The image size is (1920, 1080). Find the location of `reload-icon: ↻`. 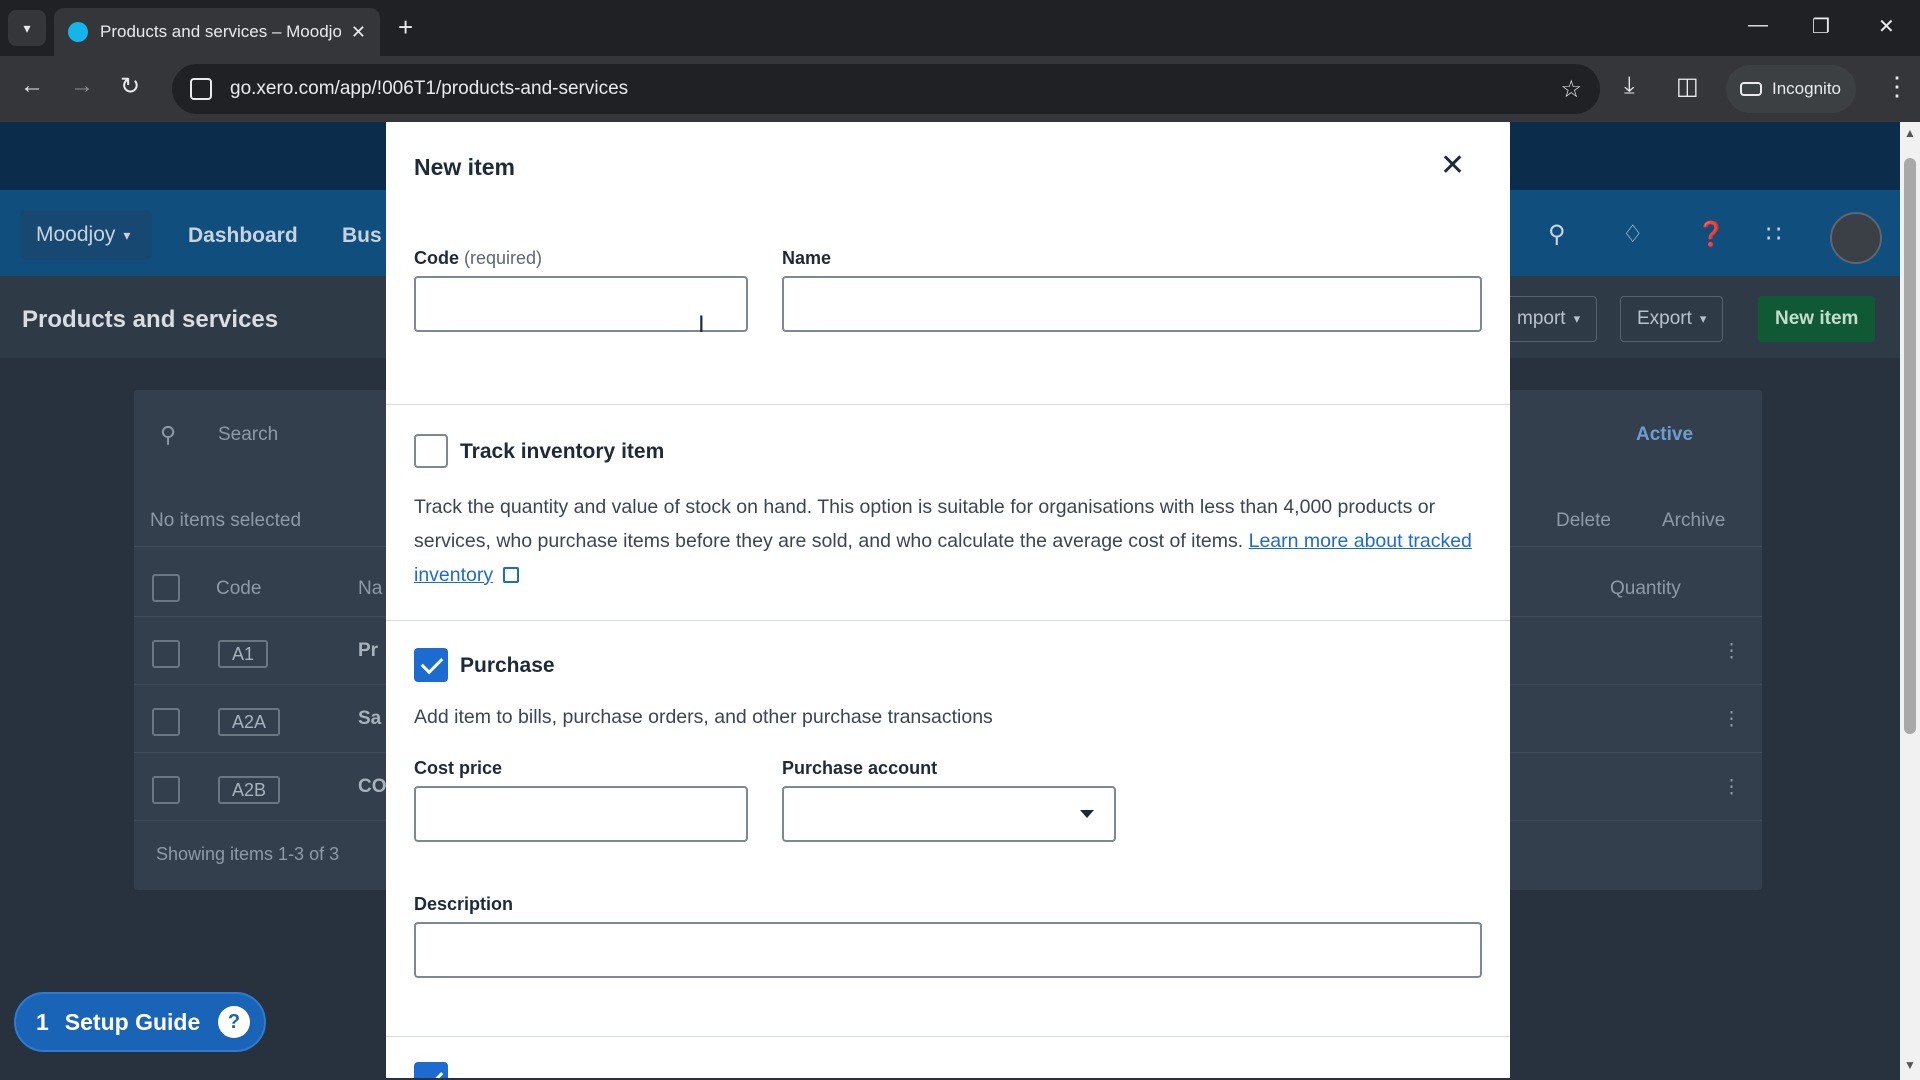

reload-icon: ↻ is located at coordinates (130, 86).